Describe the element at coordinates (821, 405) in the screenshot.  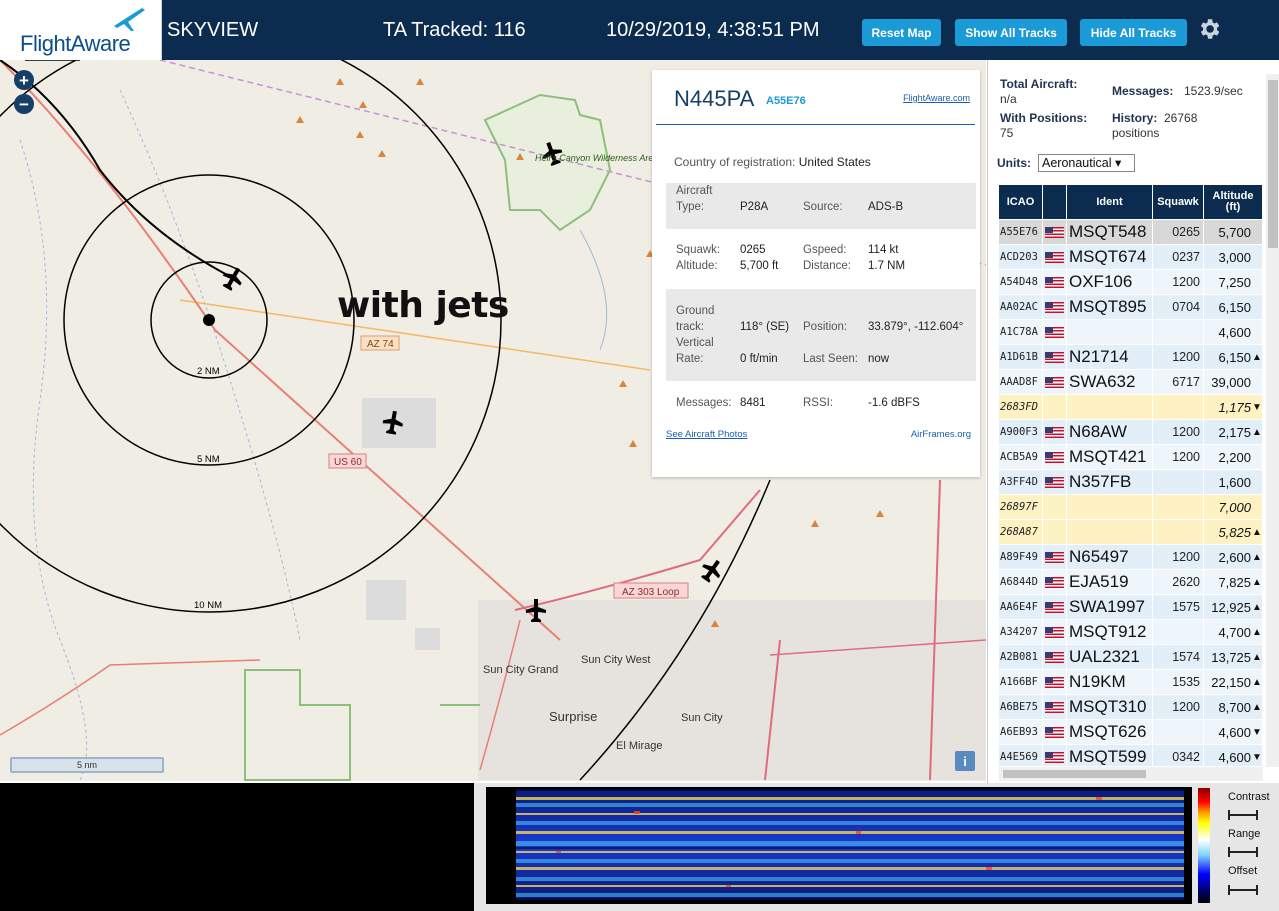
I see `detail-block-messages: Messages: 8481 RSSI: -1.6 dBFS` at that location.